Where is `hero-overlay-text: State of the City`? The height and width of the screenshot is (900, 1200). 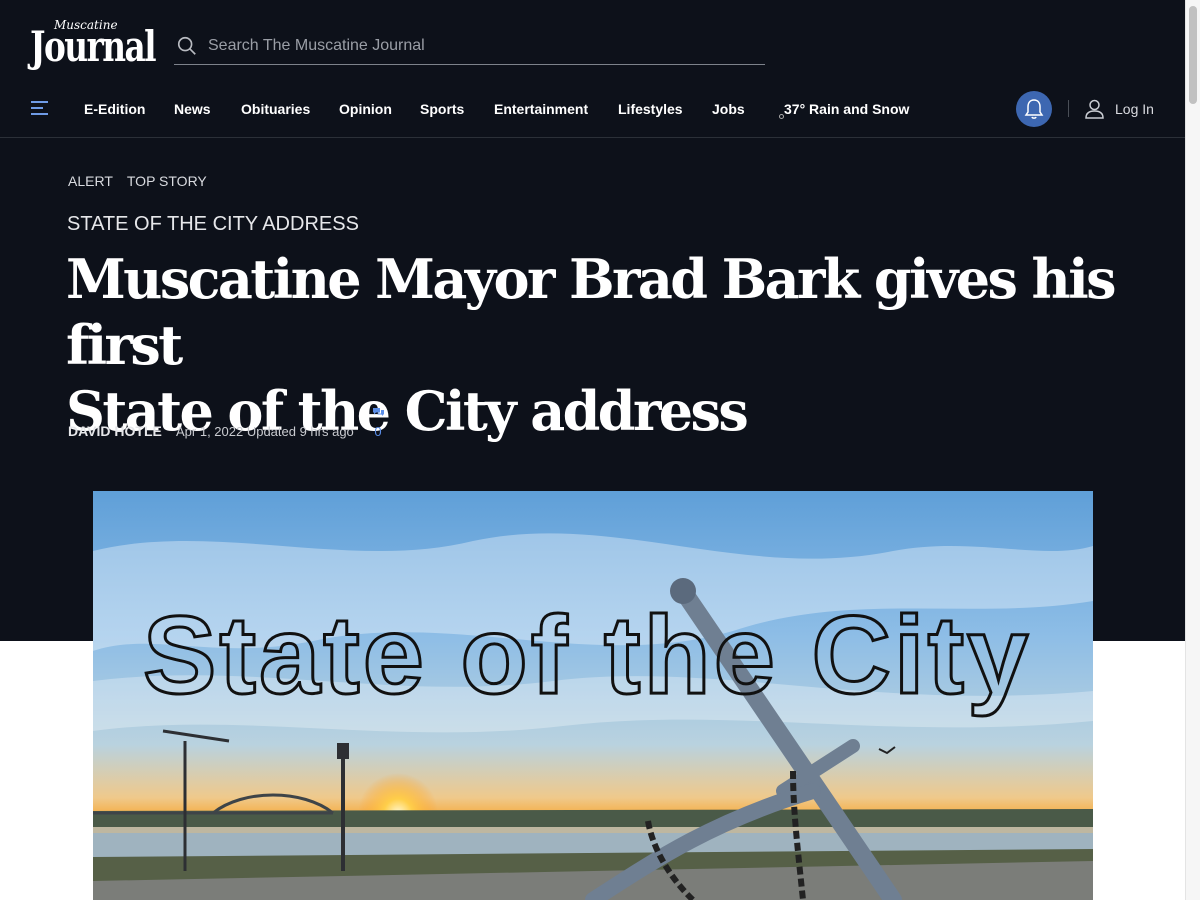
hero-overlay-text: State of the City is located at coordinates (587, 655).